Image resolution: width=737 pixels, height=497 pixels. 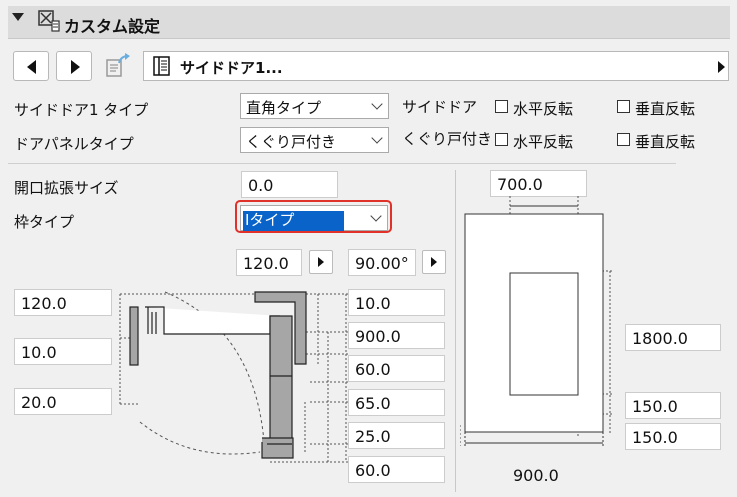 I want to click on side-door-flip-h-label: 水平反転, so click(x=543, y=109).